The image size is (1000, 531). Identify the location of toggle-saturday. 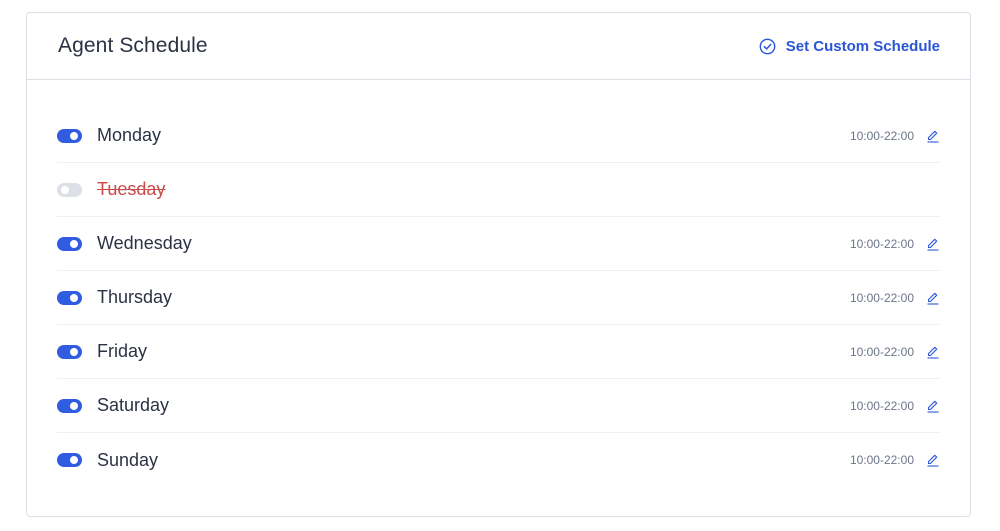
(69, 405).